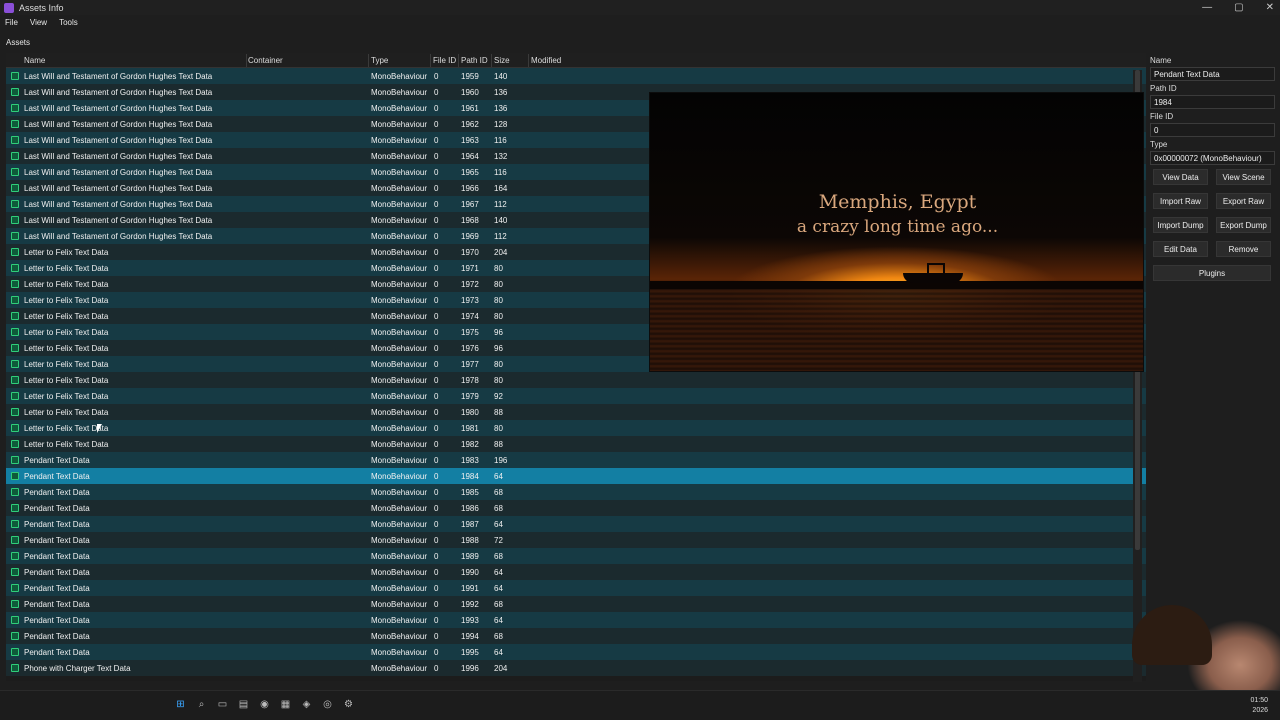 This screenshot has height=720, width=1280. I want to click on search-icon: ⌕, so click(201, 704).